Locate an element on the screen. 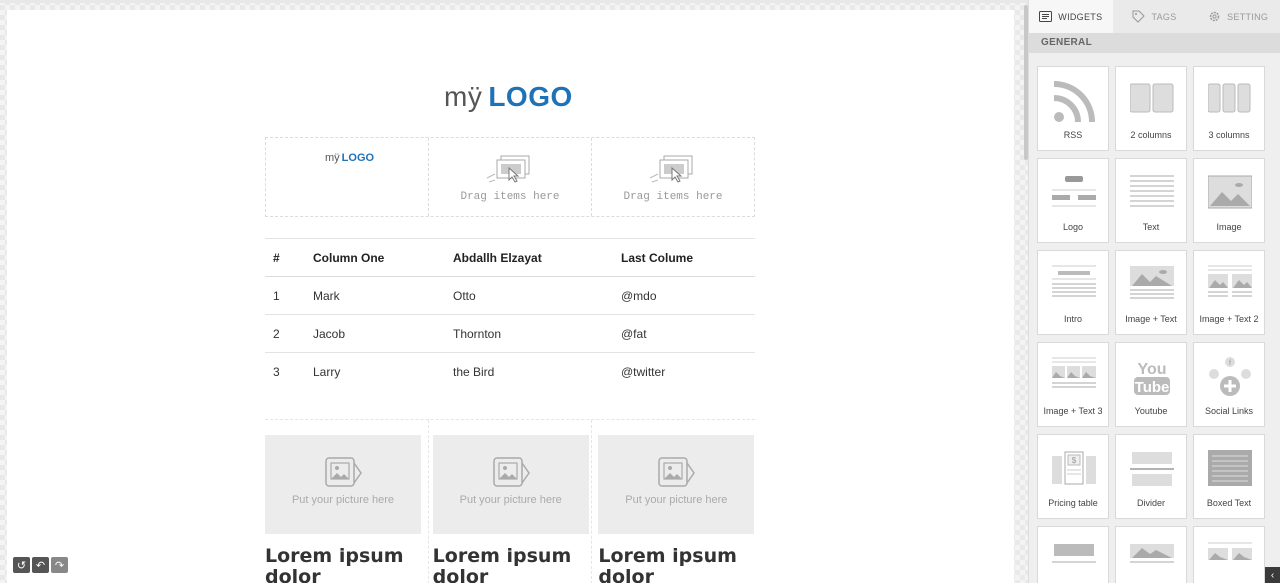  widget-block is located at coordinates (1073, 554).